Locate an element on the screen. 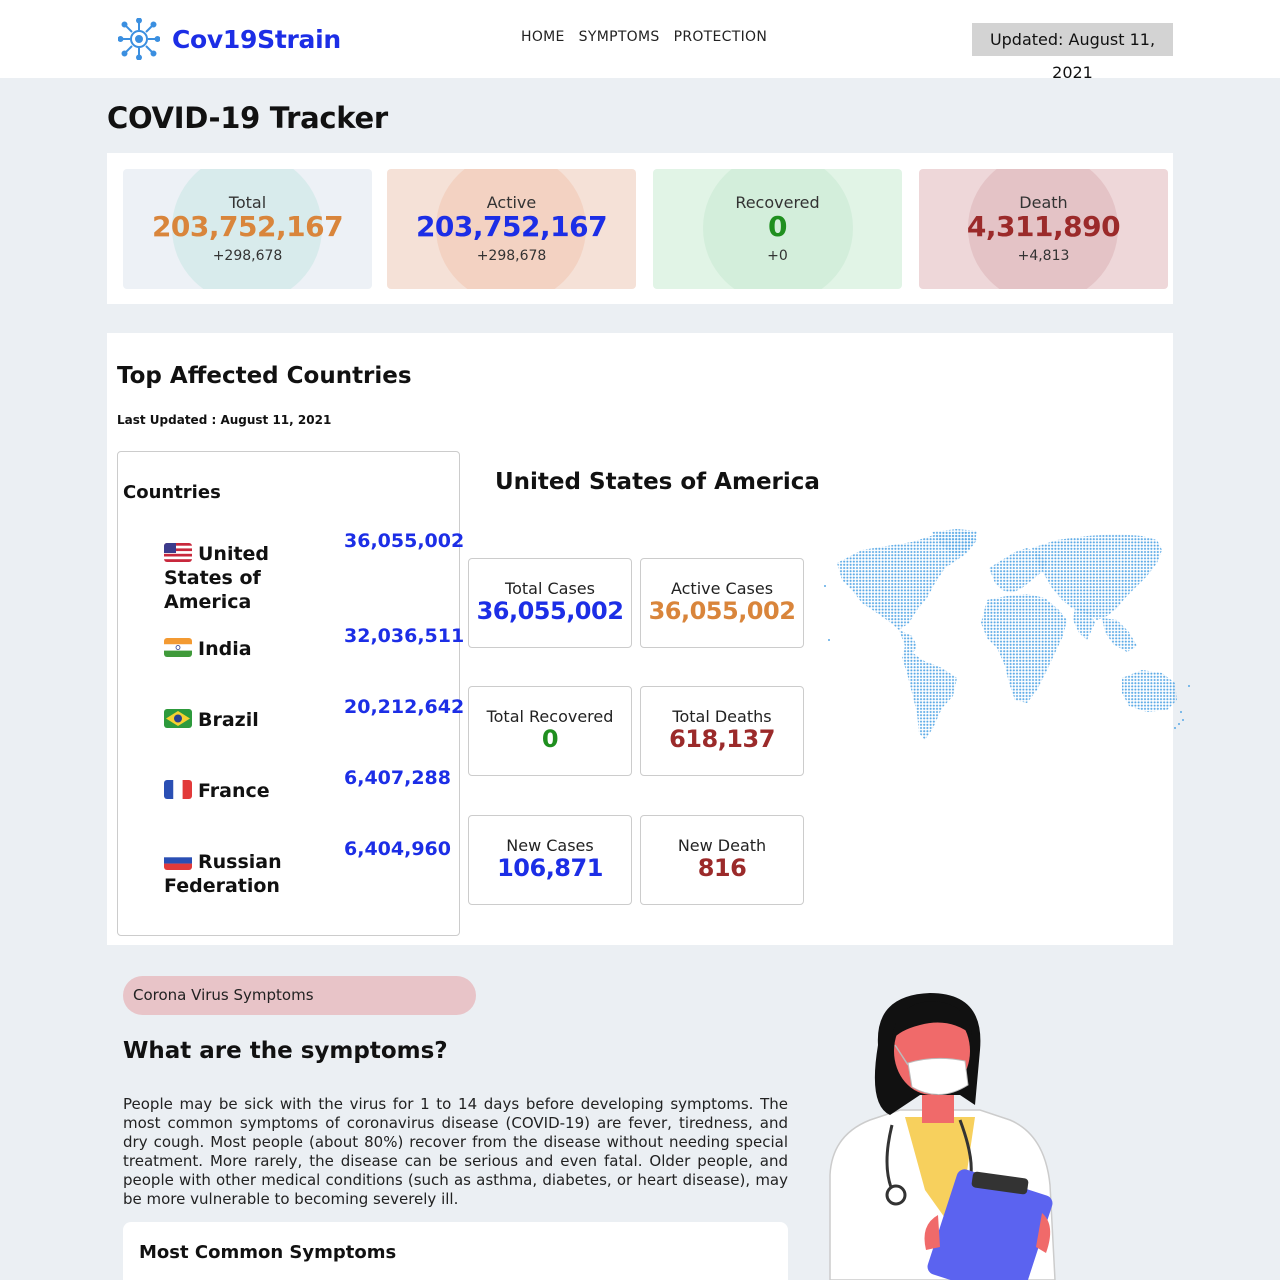  symptoms-heading: What are the symptoms? is located at coordinates (285, 1051).